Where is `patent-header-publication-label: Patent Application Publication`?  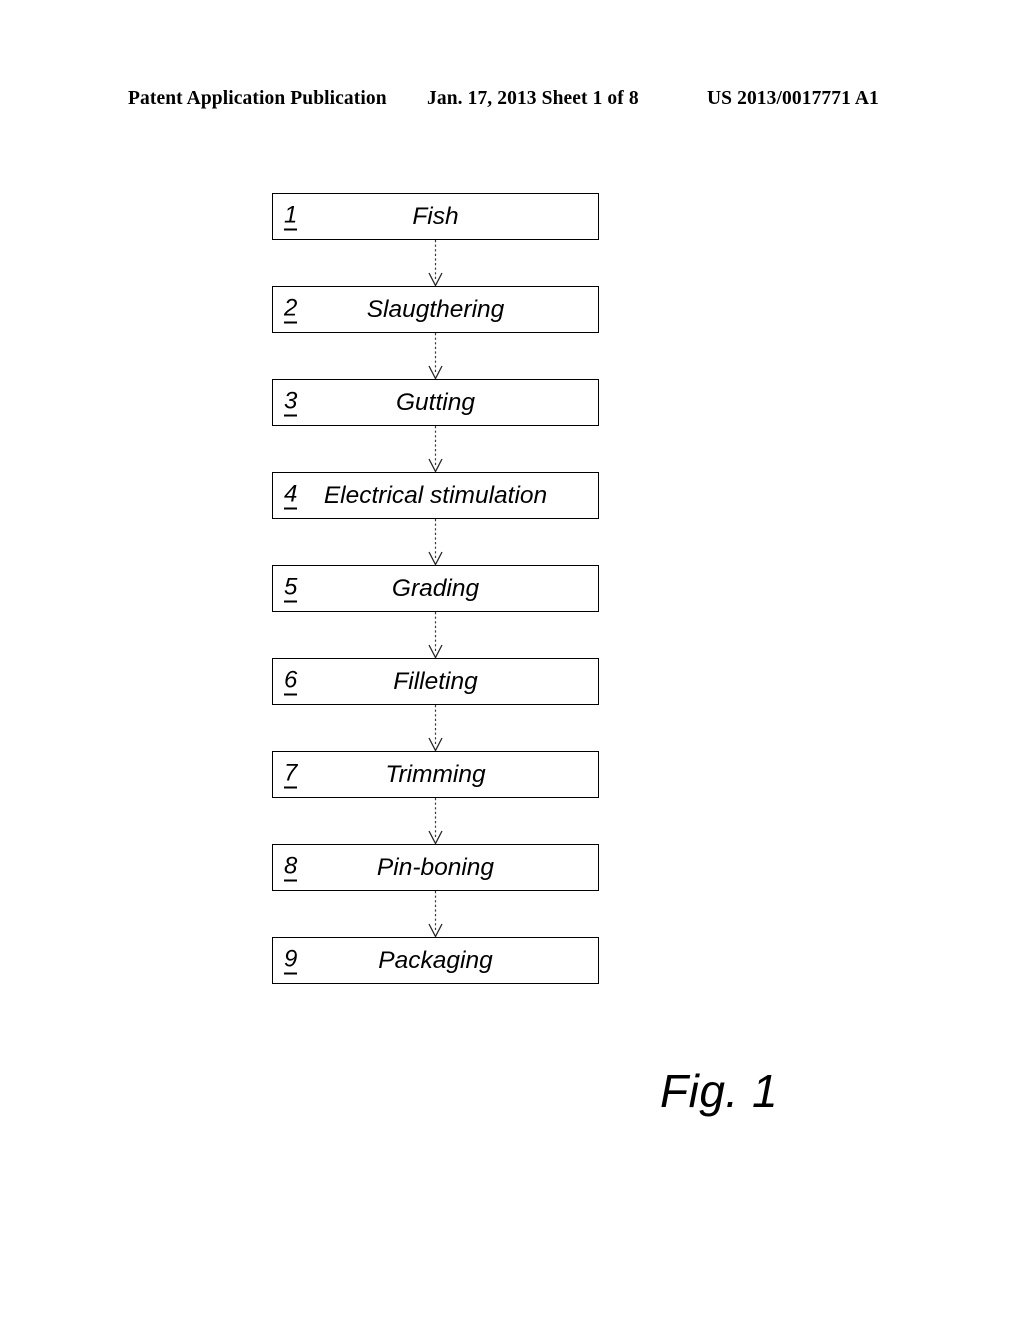
patent-header-publication-label: Patent Application Publication is located at coordinates (257, 98).